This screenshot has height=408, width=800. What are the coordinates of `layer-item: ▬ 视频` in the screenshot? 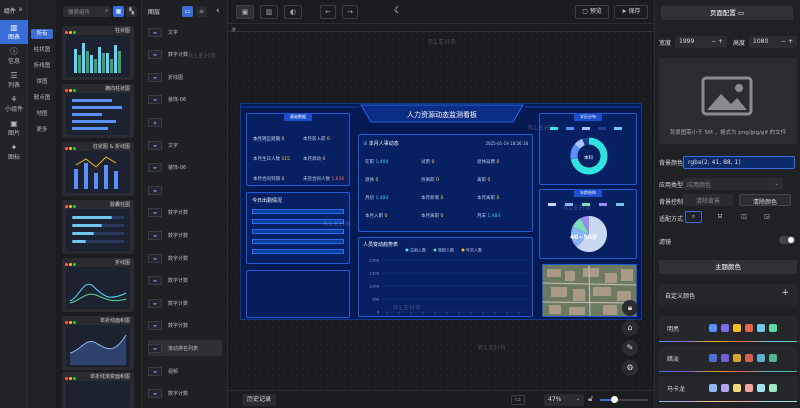 It's located at (185, 371).